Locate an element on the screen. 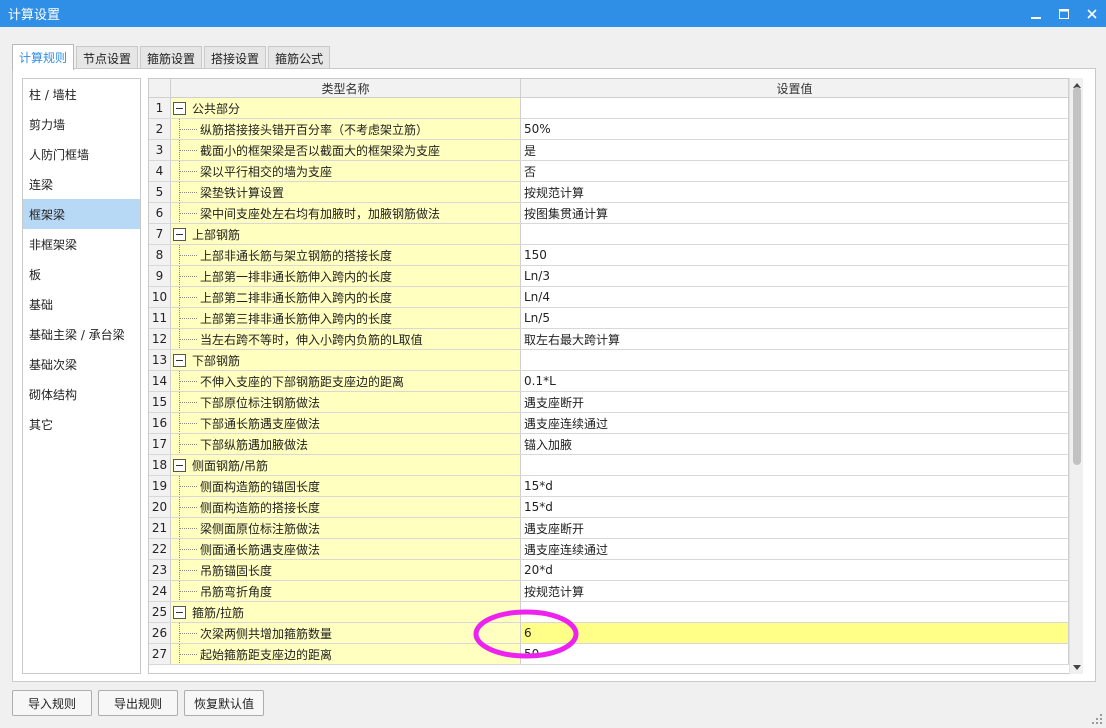 Image resolution: width=1106 pixels, height=728 pixels. tab-stirrup-formula: 箍筋公式 is located at coordinates (299, 58).